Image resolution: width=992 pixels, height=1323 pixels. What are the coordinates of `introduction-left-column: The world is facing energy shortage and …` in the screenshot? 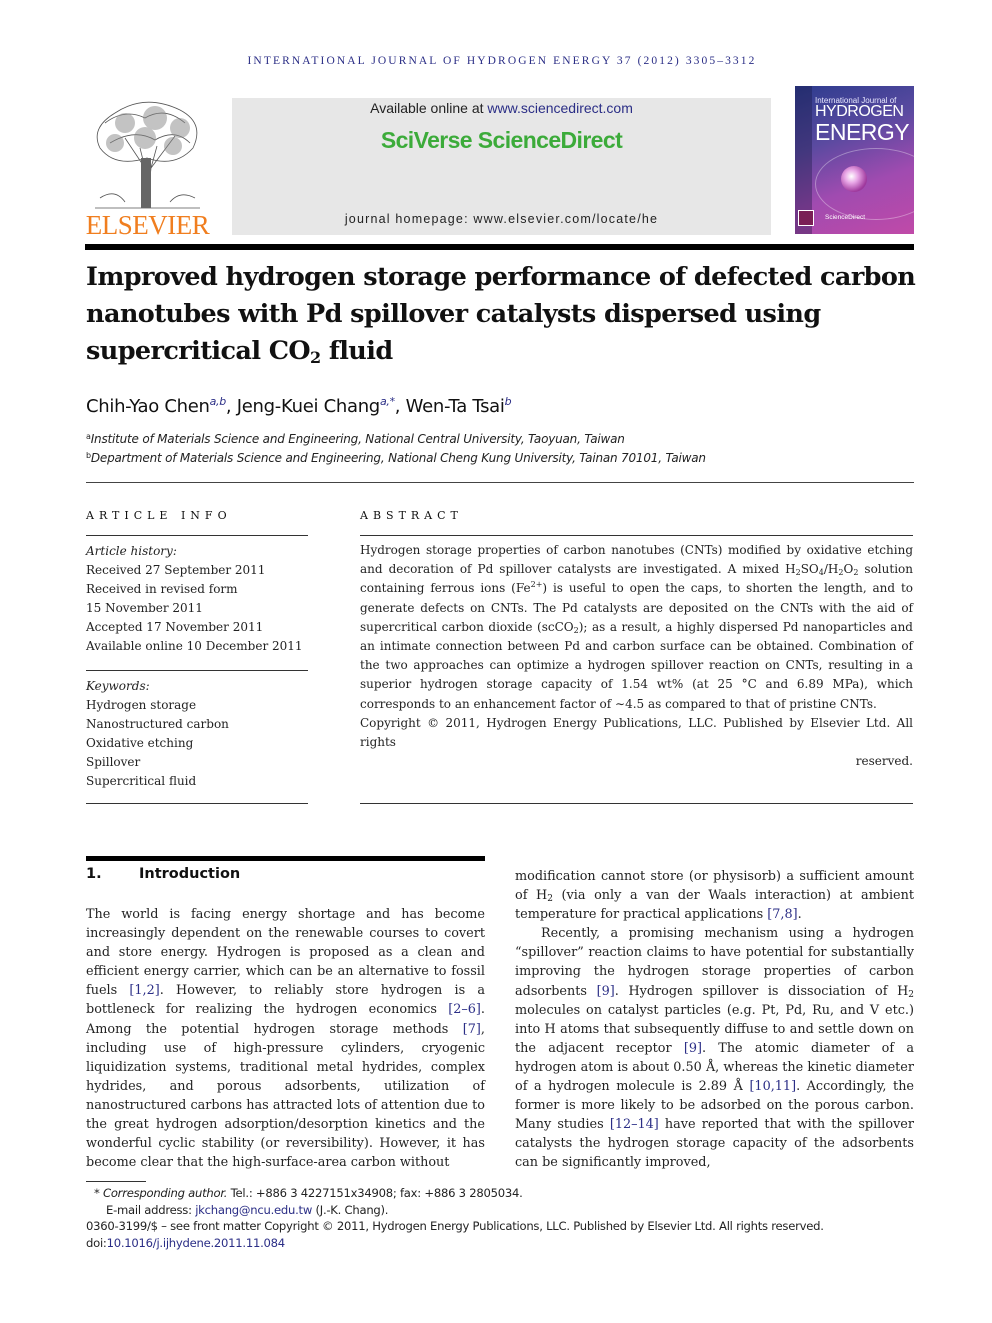 It's located at (285, 1038).